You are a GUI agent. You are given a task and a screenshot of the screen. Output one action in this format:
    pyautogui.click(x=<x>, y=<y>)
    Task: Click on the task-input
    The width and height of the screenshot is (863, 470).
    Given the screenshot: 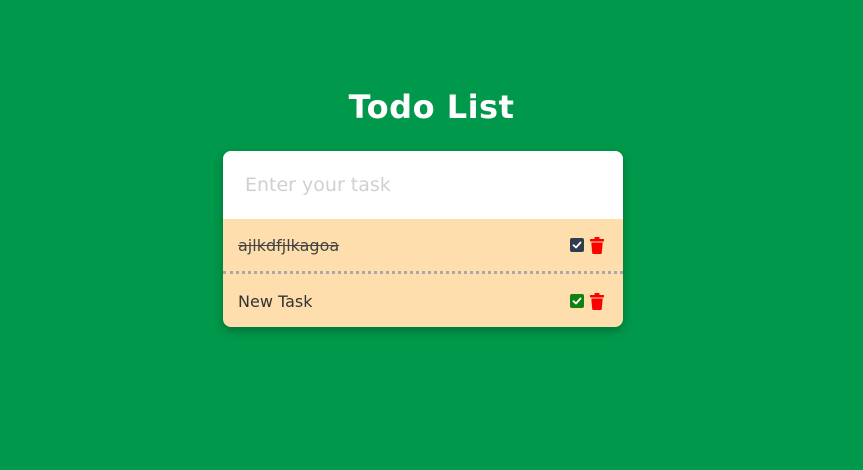 What is the action you would take?
    pyautogui.click(x=423, y=185)
    